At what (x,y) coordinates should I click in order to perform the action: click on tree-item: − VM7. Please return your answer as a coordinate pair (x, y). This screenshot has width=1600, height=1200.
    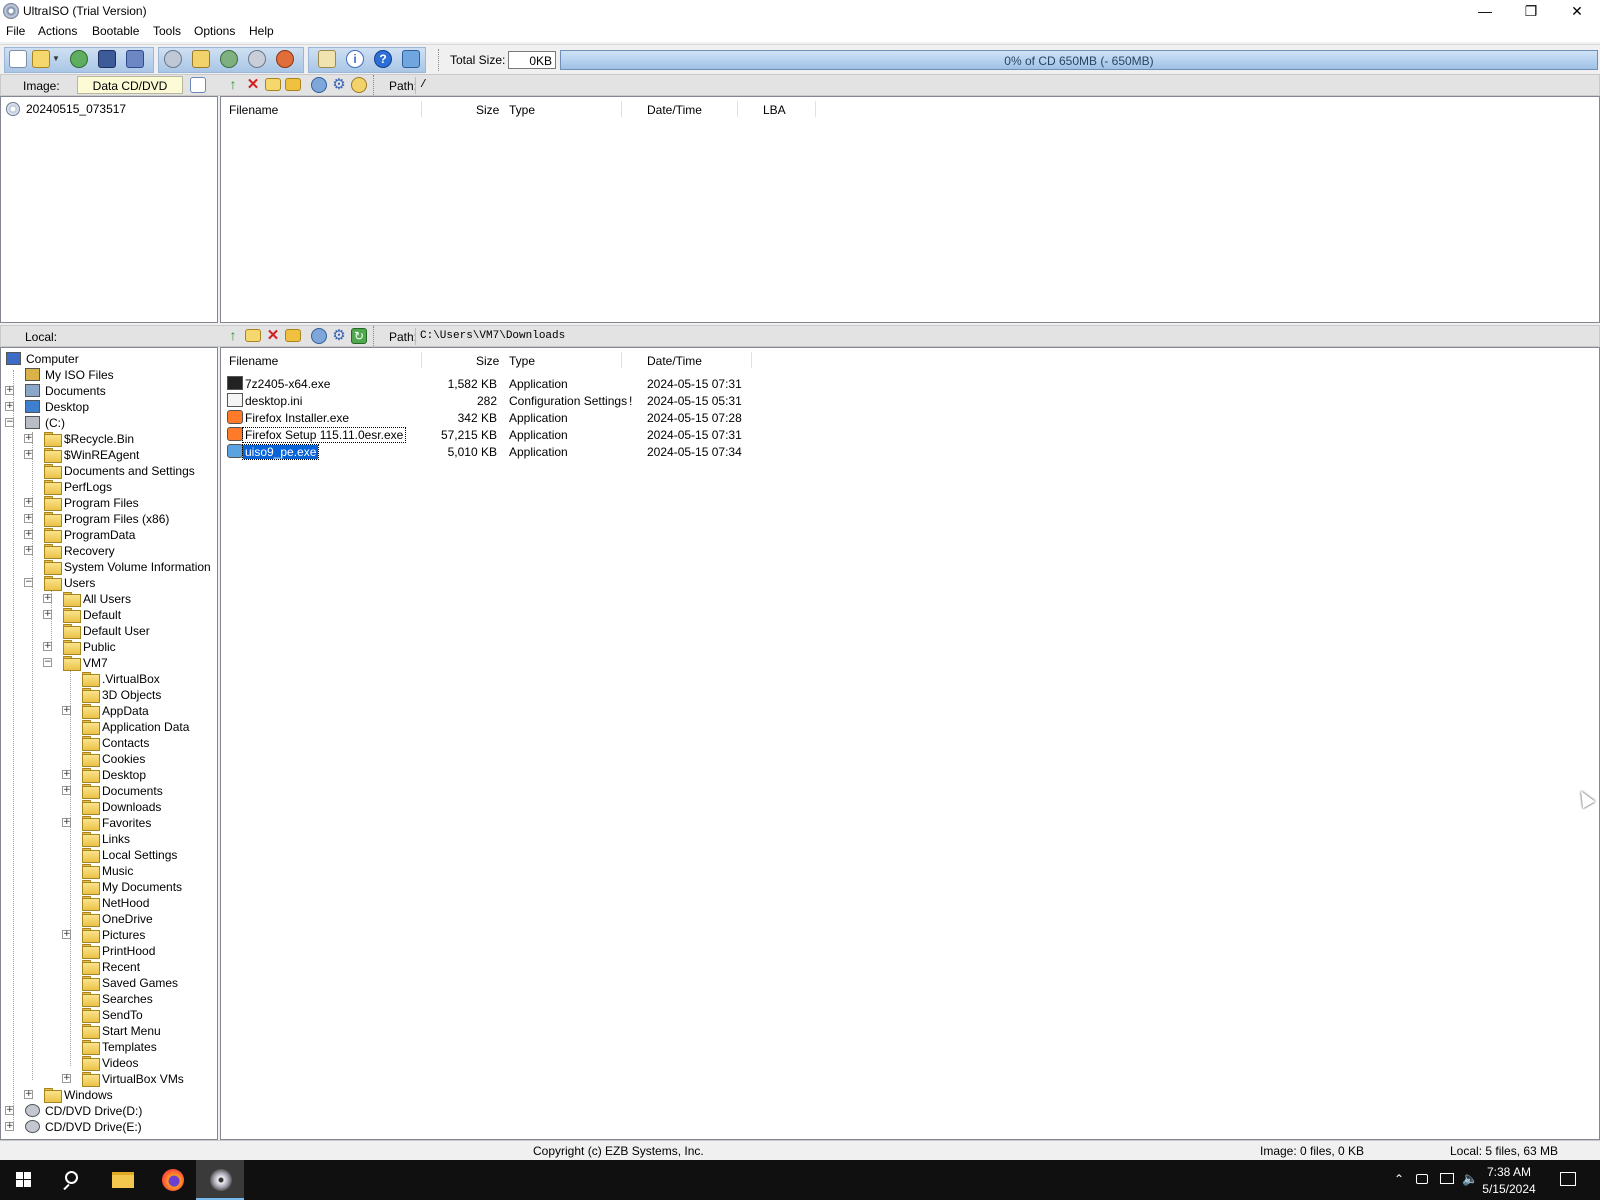
    Looking at the image, I should click on (109, 663).